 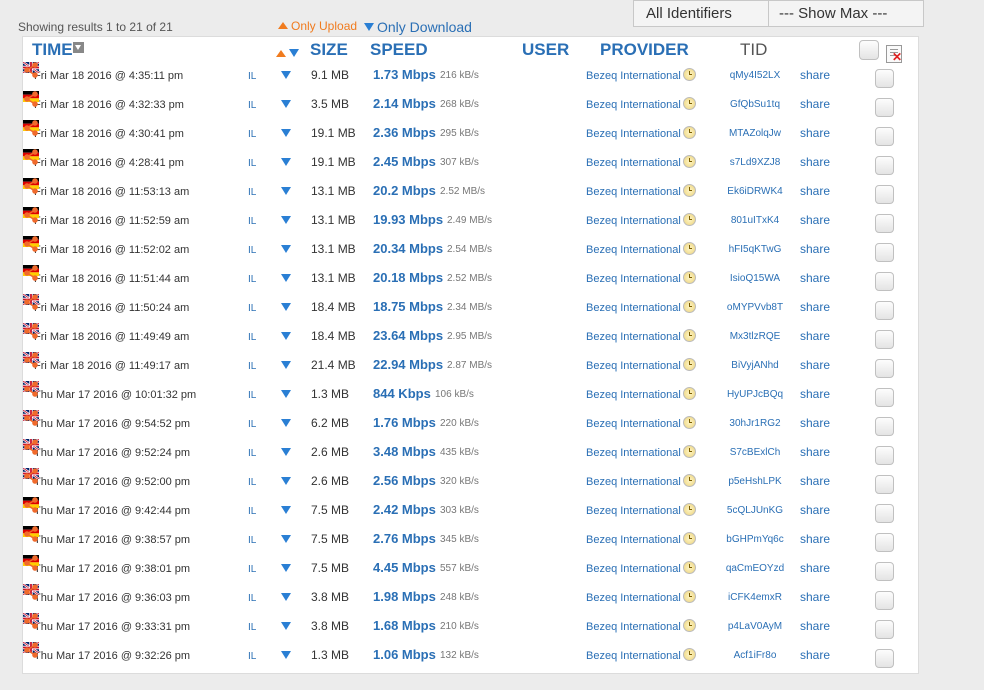 What do you see at coordinates (755, 510) in the screenshot?
I see `tid-cell: 5cQLJUnKG` at bounding box center [755, 510].